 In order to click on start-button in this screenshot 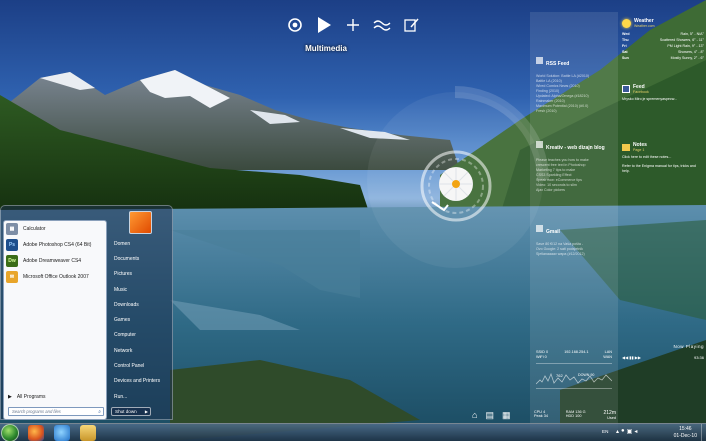, I will do `click(10, 432)`.